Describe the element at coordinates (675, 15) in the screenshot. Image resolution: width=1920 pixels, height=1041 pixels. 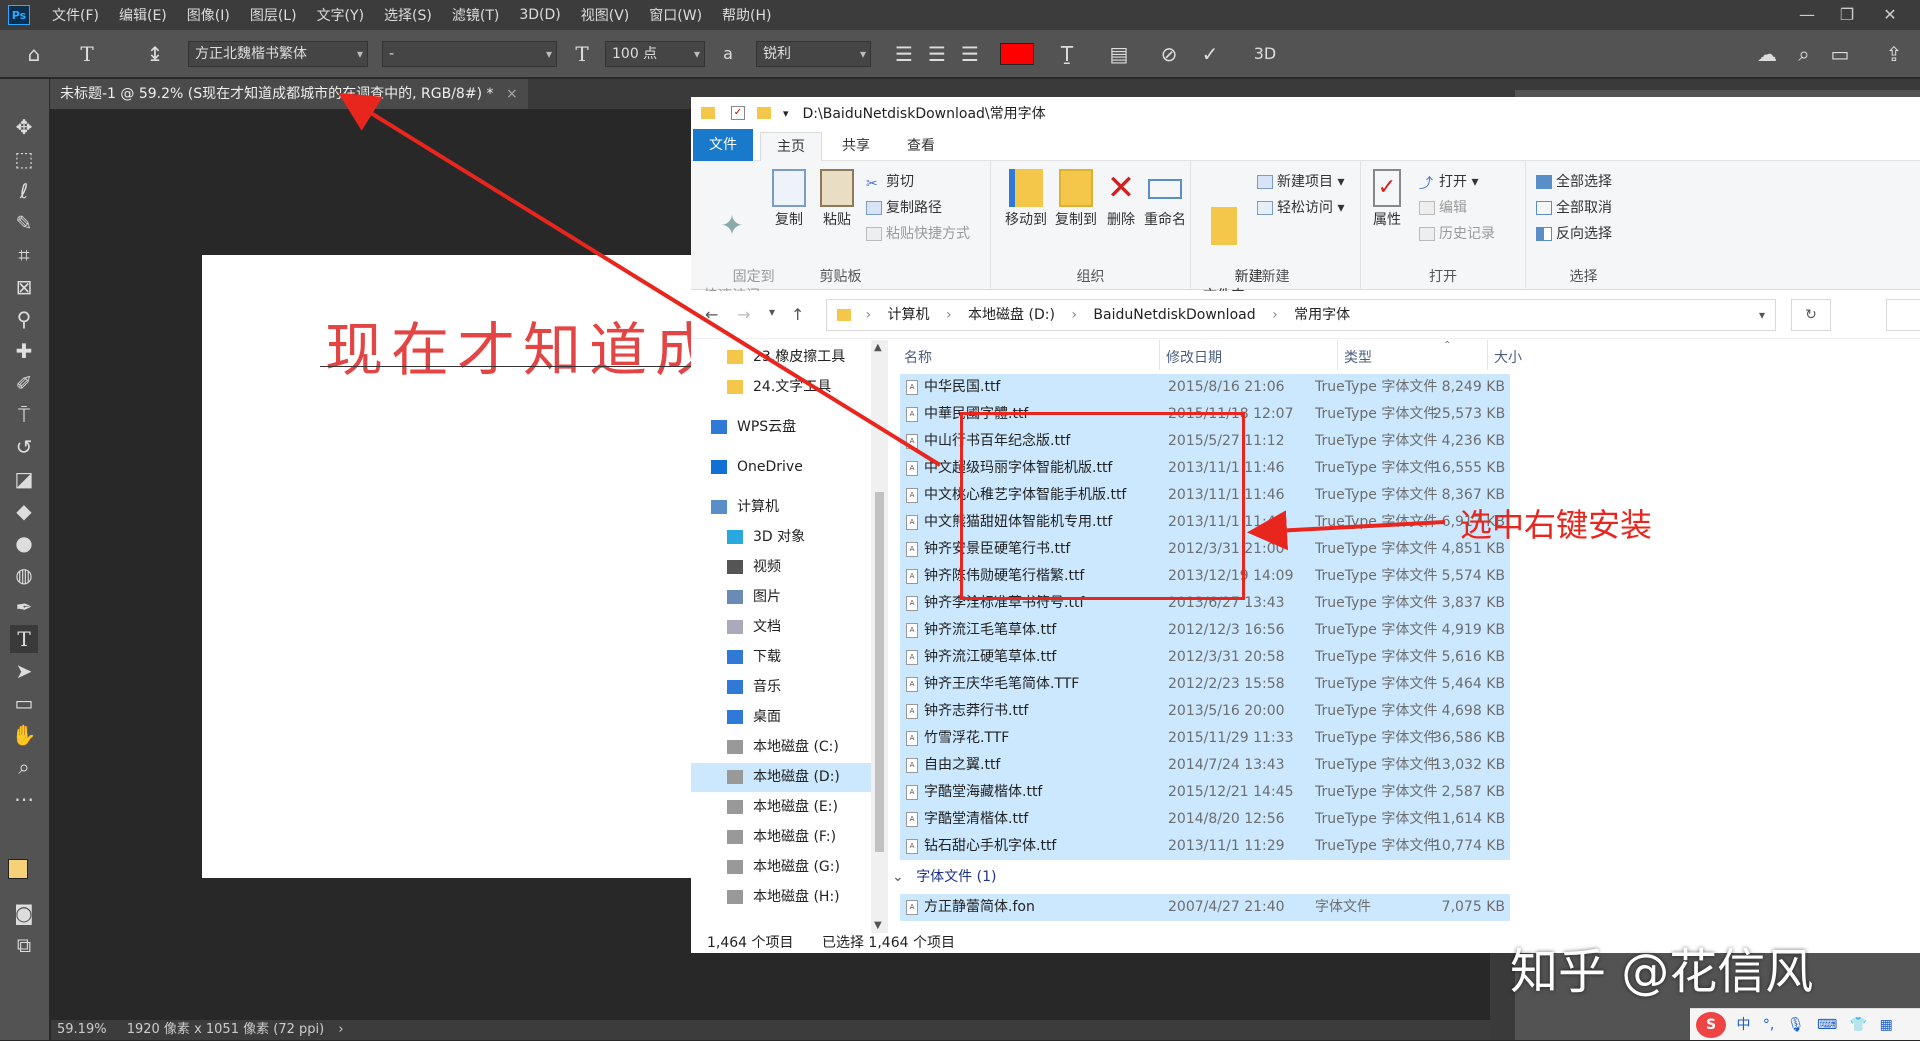
I see `menu-window: 窗口(W)` at that location.